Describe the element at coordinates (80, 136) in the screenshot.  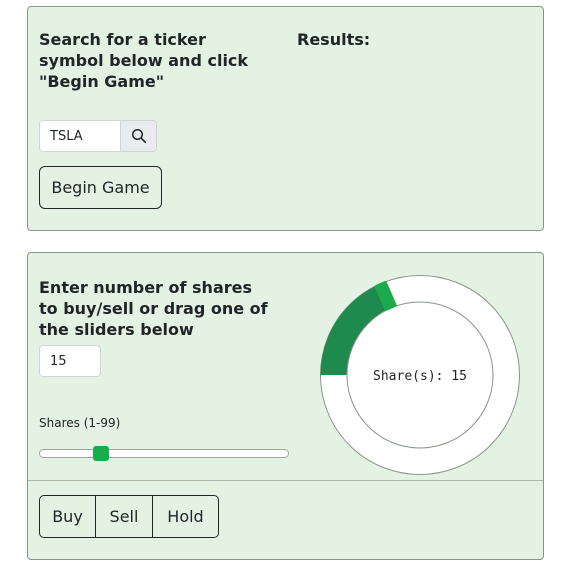
I see `ticker-input` at that location.